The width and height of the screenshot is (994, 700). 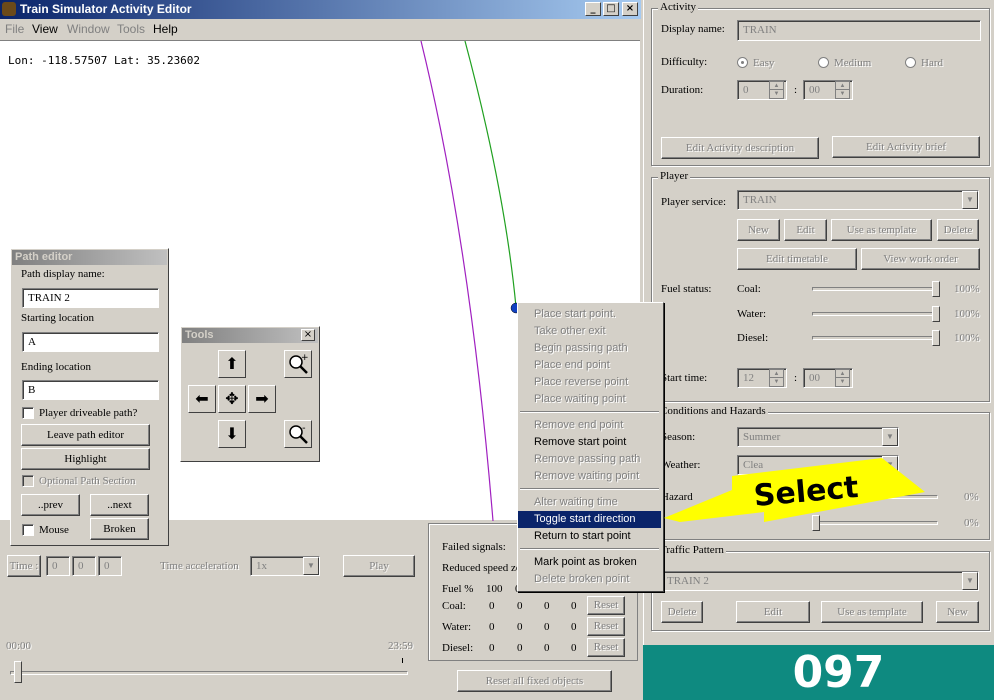 I want to click on traffic-edit-button: Edit, so click(x=773, y=612).